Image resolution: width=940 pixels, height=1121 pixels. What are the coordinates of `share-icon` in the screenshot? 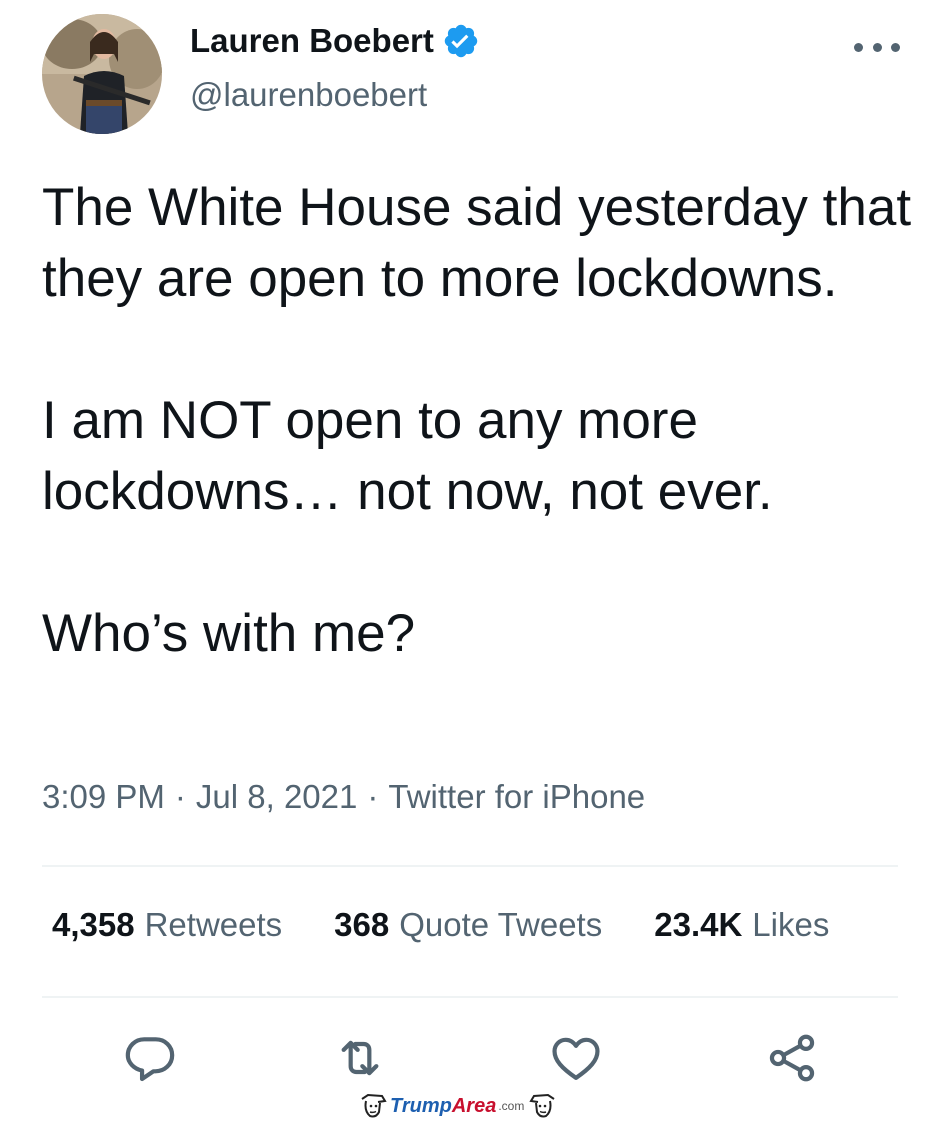 It's located at (792, 1058).